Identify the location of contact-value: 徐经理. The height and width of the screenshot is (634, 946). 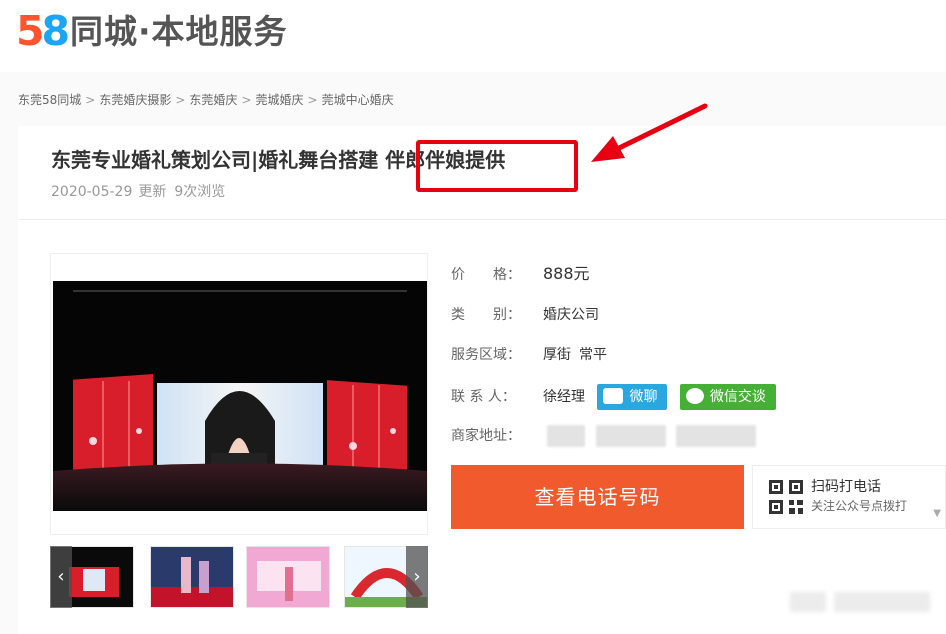
(564, 397).